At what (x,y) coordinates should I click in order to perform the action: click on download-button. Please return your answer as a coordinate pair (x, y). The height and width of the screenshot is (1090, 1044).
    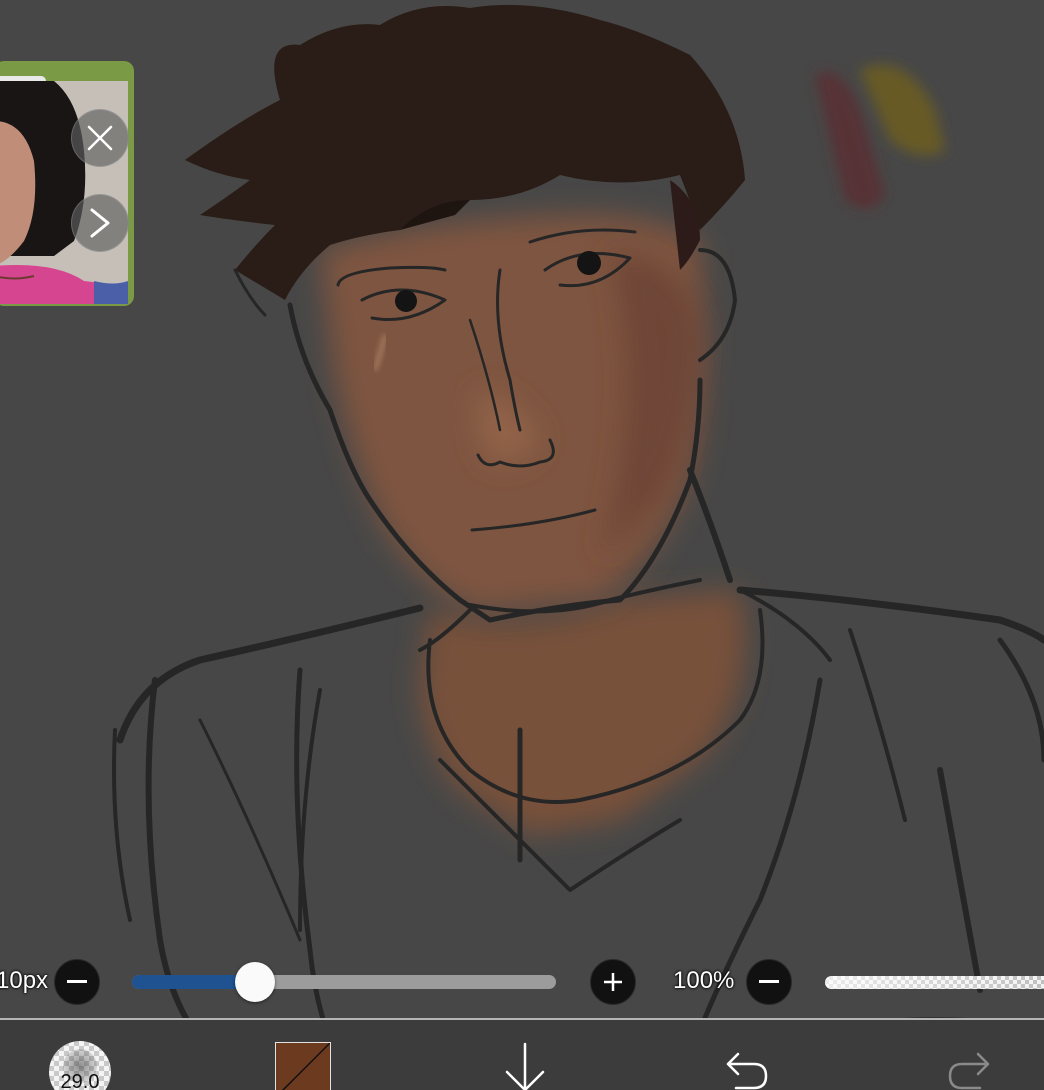
    Looking at the image, I should click on (525, 1066).